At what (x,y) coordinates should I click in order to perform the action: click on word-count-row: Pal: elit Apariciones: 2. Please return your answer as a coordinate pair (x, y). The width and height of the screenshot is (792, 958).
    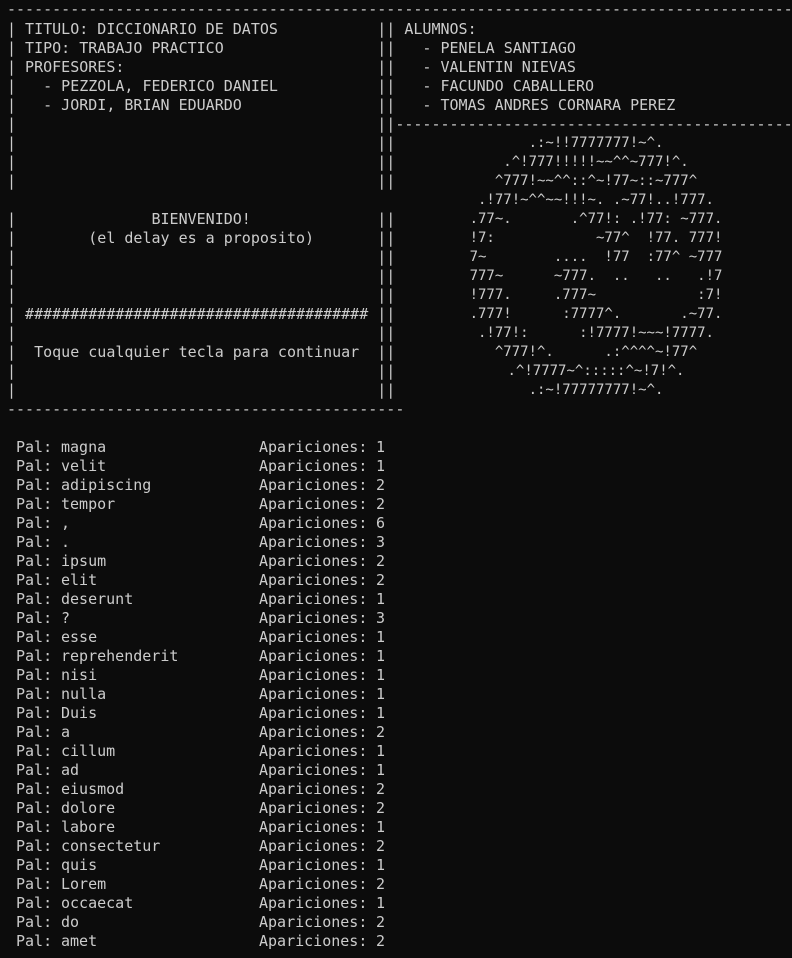
    Looking at the image, I should click on (206, 580).